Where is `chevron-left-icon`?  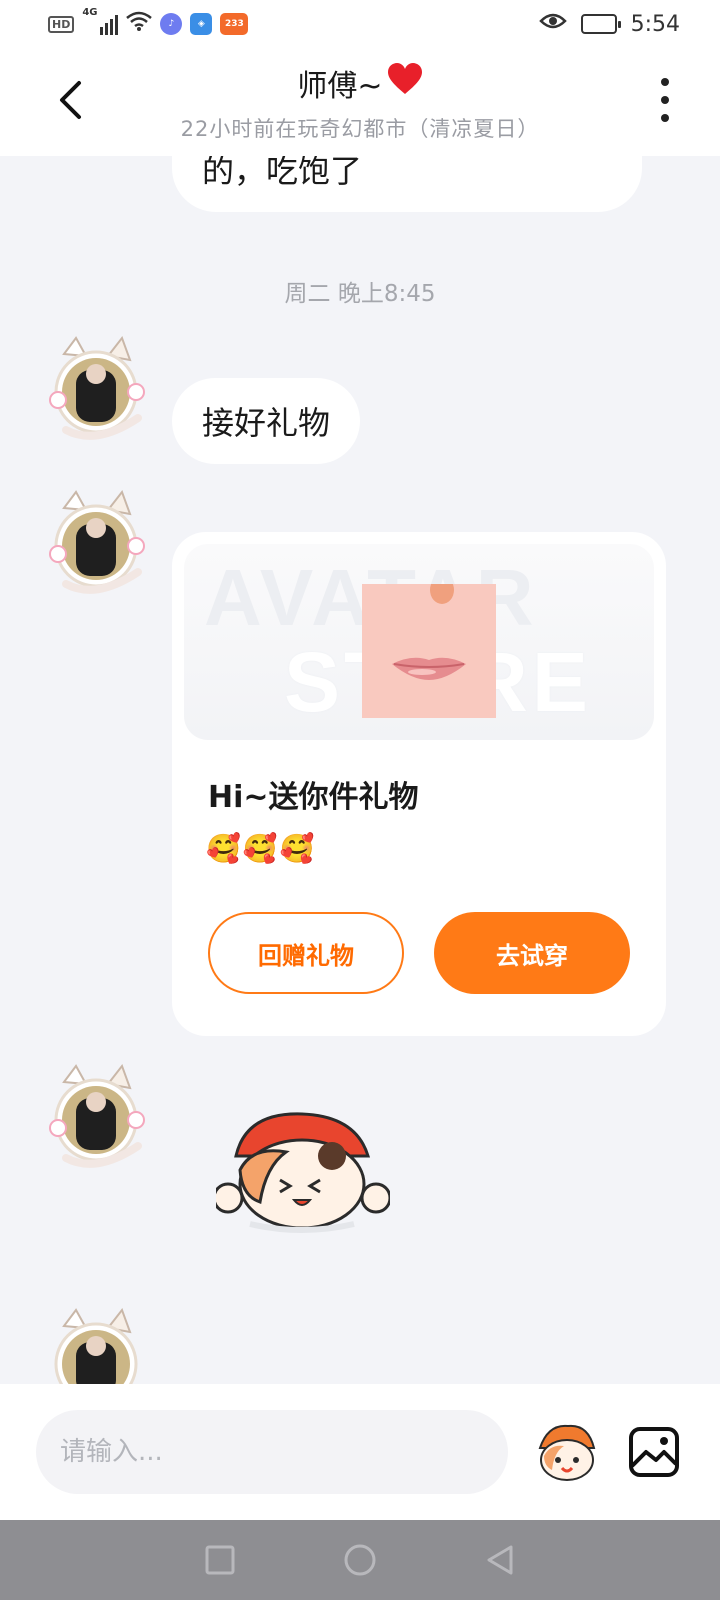 chevron-left-icon is located at coordinates (70, 100).